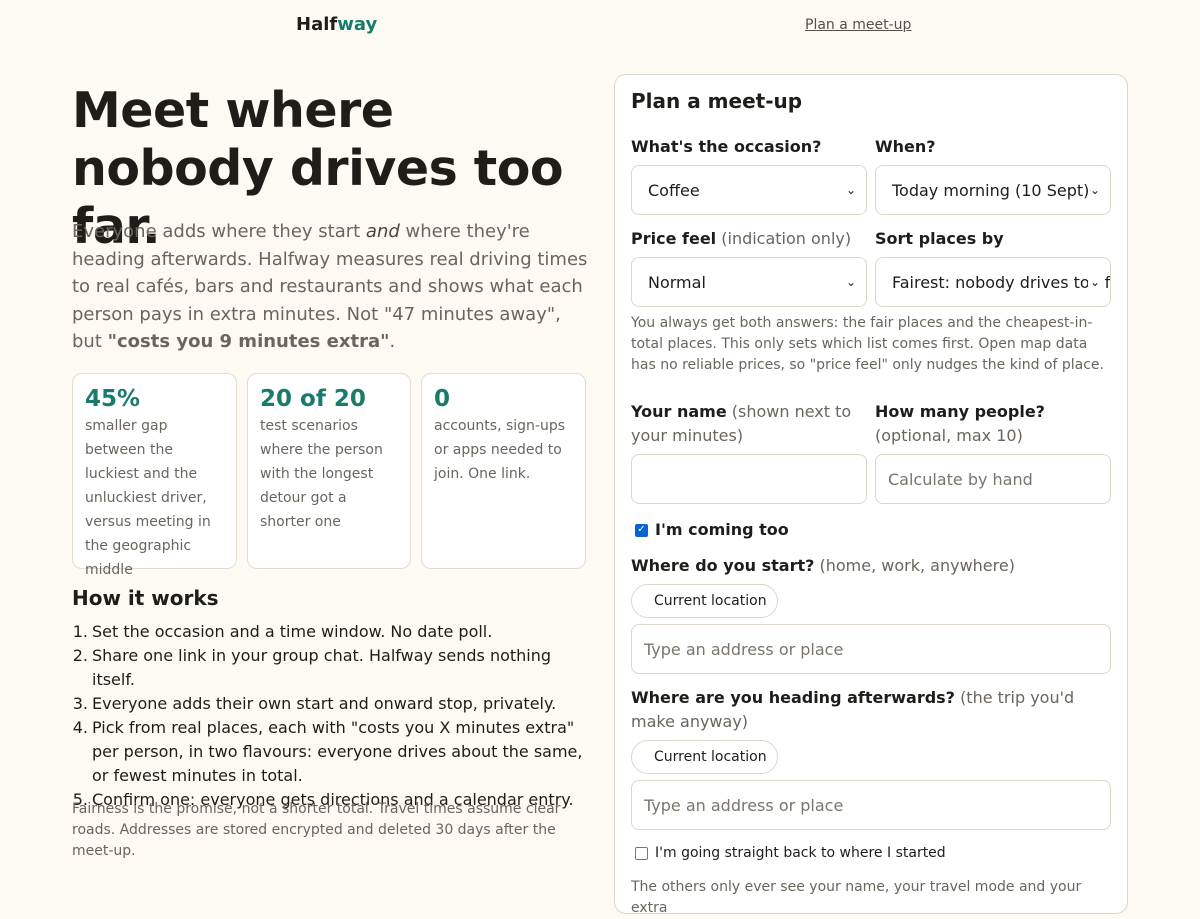  Describe the element at coordinates (749, 479) in the screenshot. I see `name-input` at that location.